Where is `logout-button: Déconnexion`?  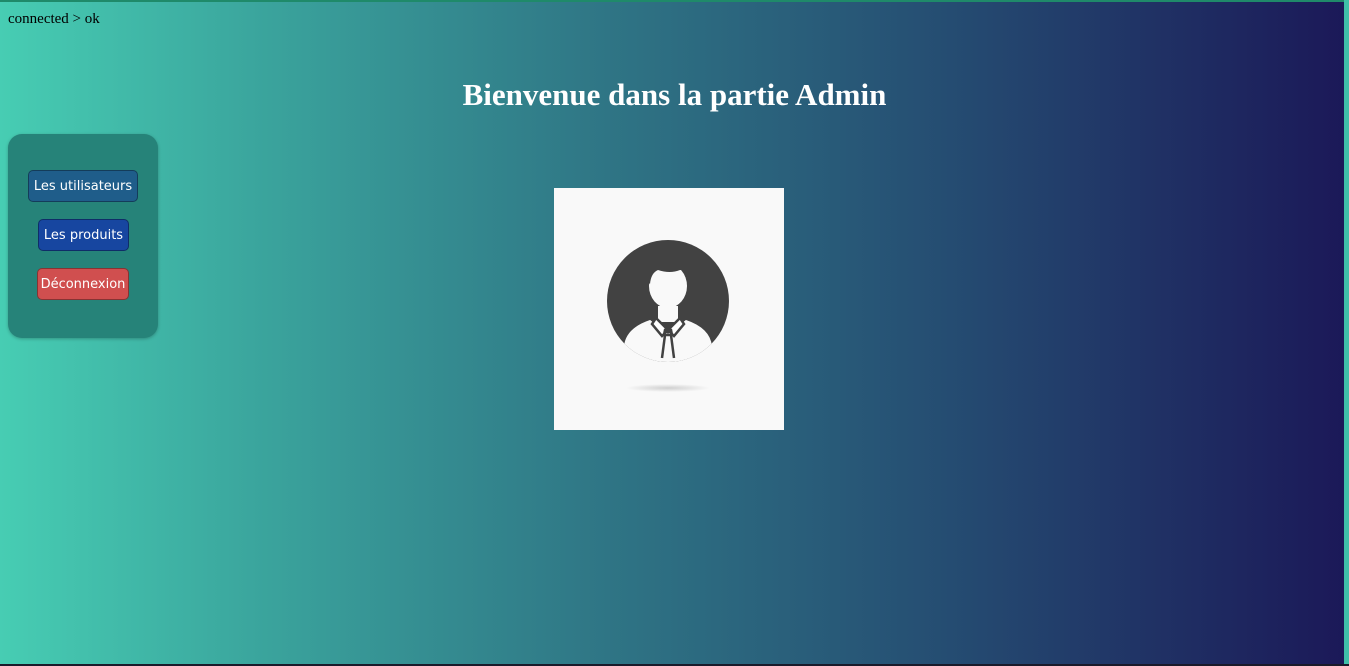 logout-button: Déconnexion is located at coordinates (83, 284).